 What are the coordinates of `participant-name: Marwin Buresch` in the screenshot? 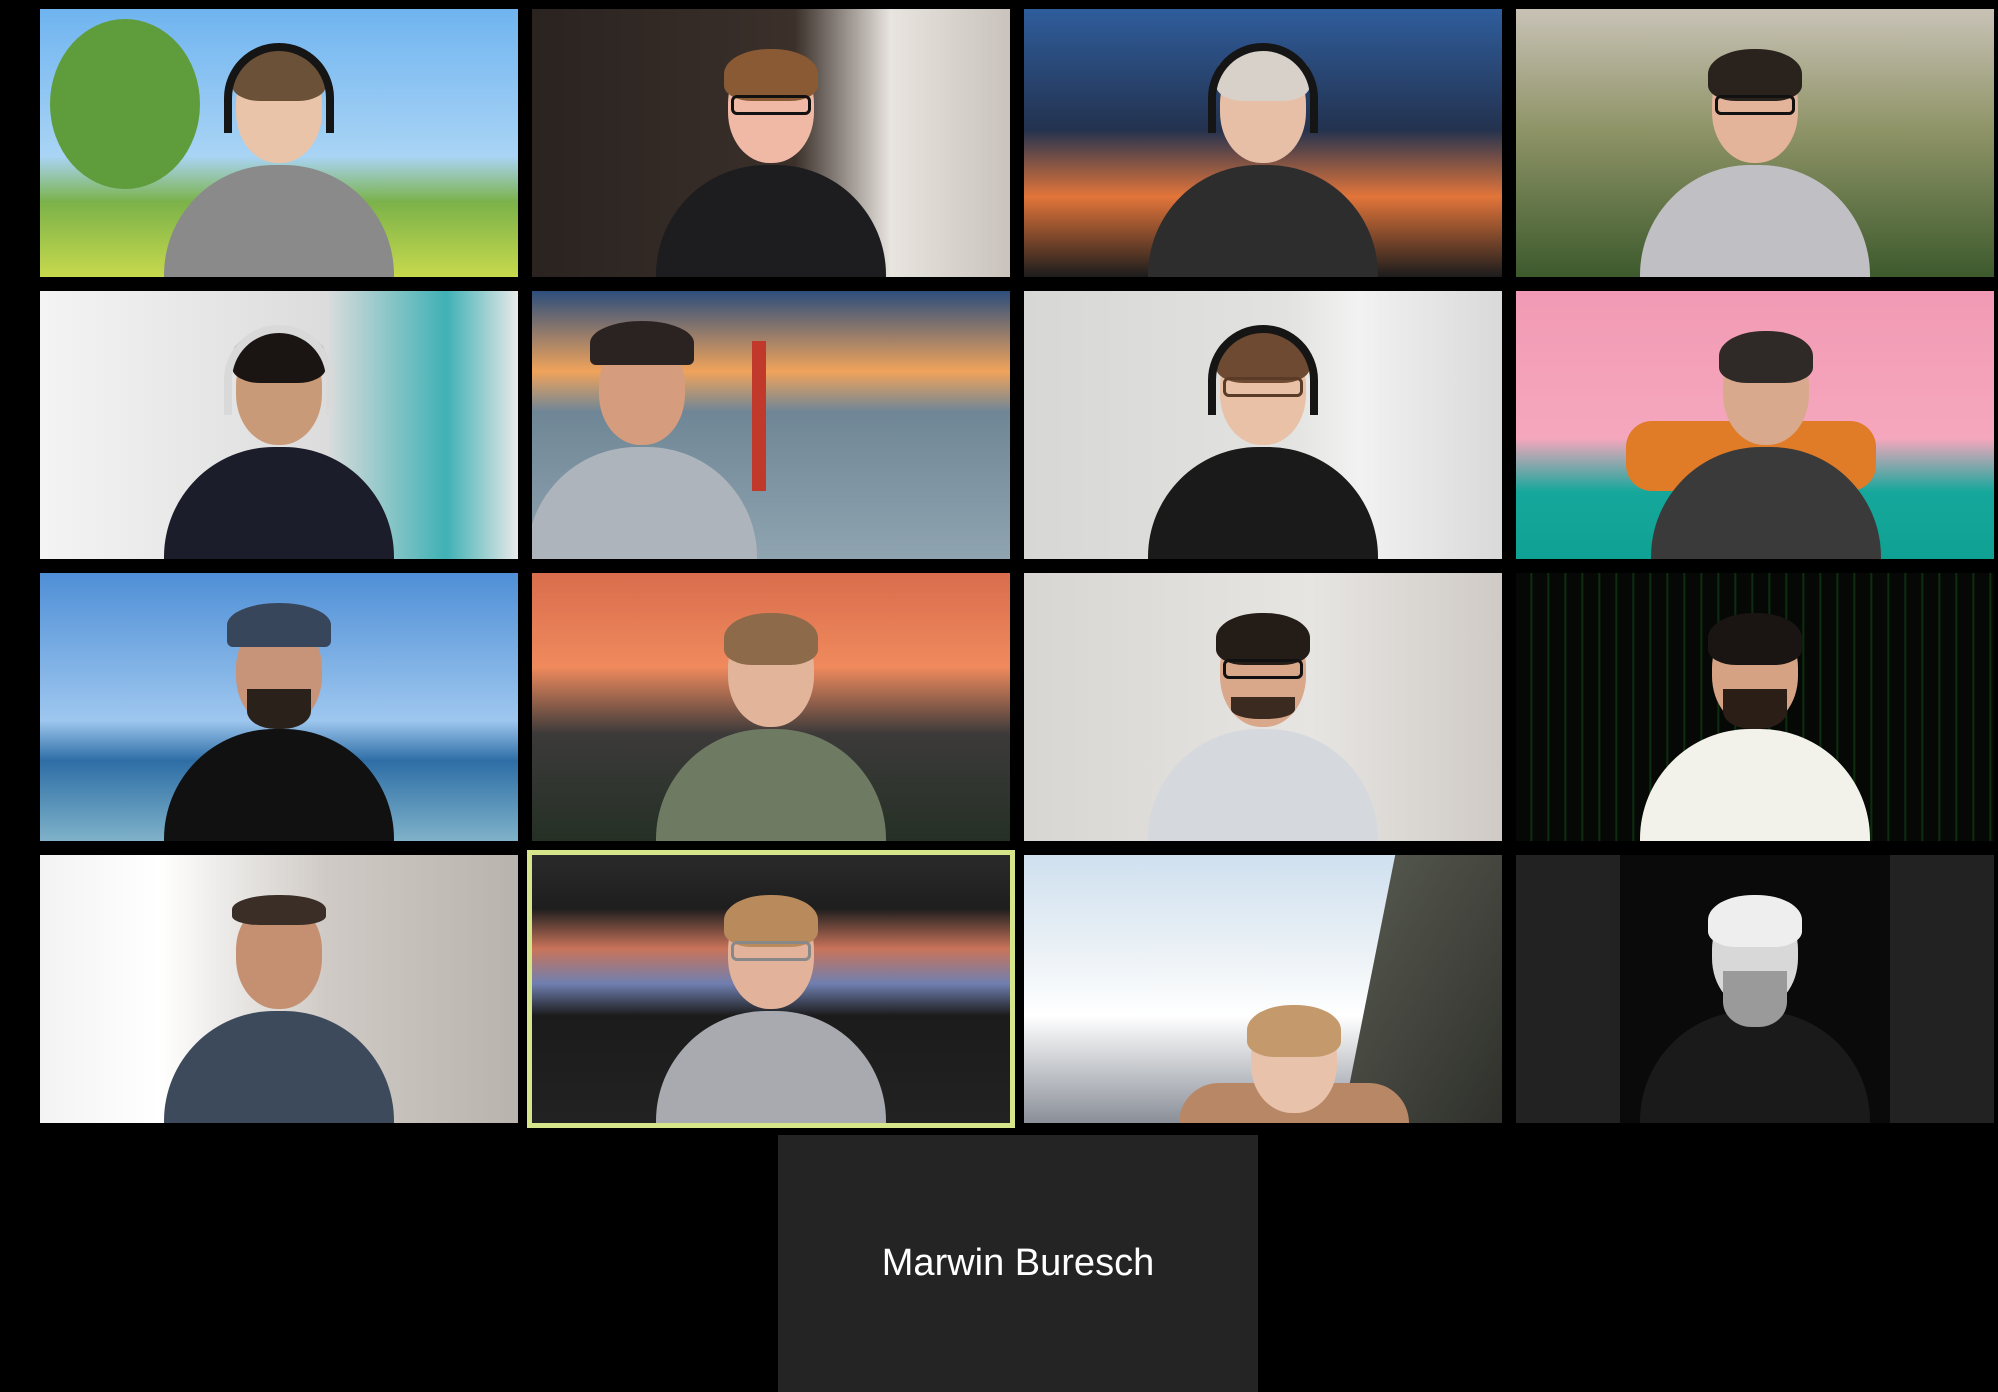 It's located at (1018, 1263).